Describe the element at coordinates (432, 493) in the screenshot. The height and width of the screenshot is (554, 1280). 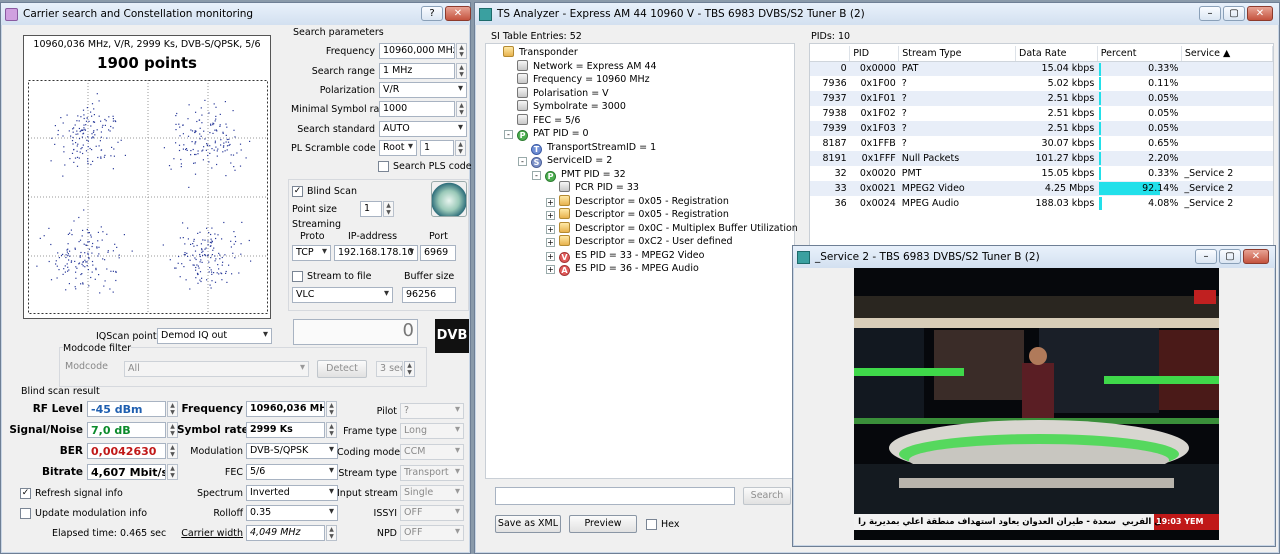
I see `input-stream-select: Single` at that location.